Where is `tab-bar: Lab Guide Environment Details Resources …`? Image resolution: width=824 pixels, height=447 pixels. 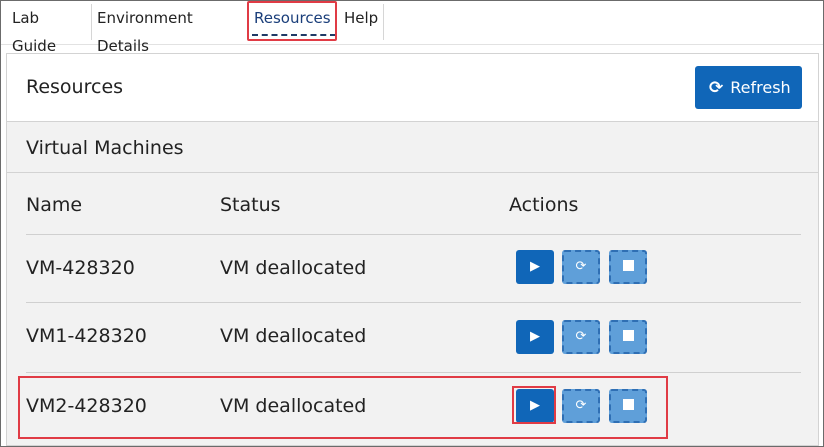 tab-bar: Lab Guide Environment Details Resources … is located at coordinates (412, 28).